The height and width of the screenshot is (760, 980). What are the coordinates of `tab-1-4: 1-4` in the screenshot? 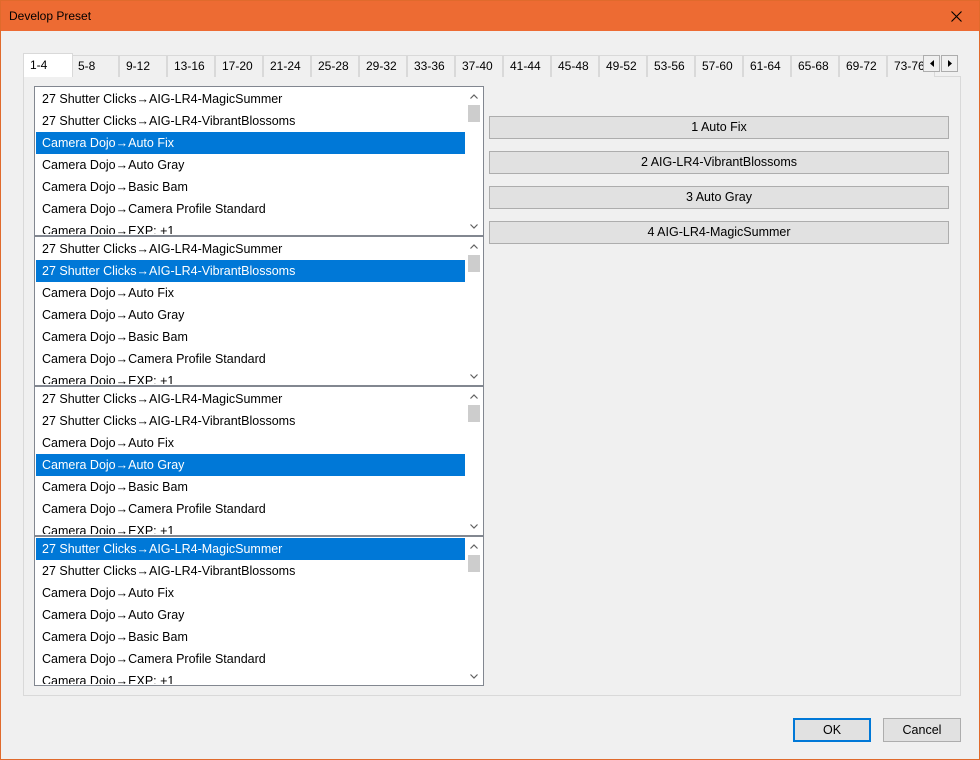 It's located at (48, 65).